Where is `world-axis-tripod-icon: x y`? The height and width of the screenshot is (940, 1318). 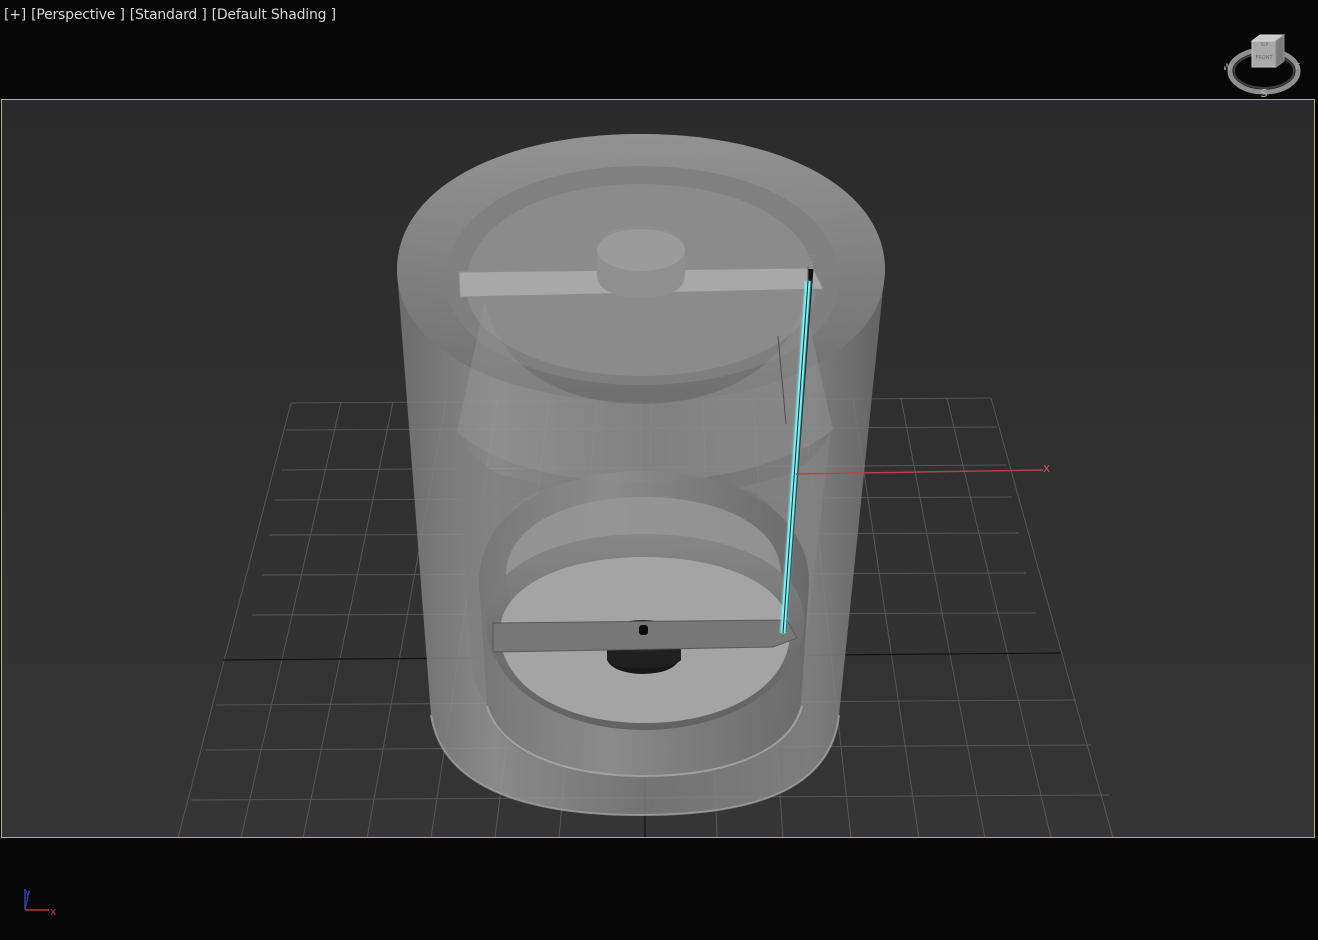 world-axis-tripod-icon: x y is located at coordinates (40, 903).